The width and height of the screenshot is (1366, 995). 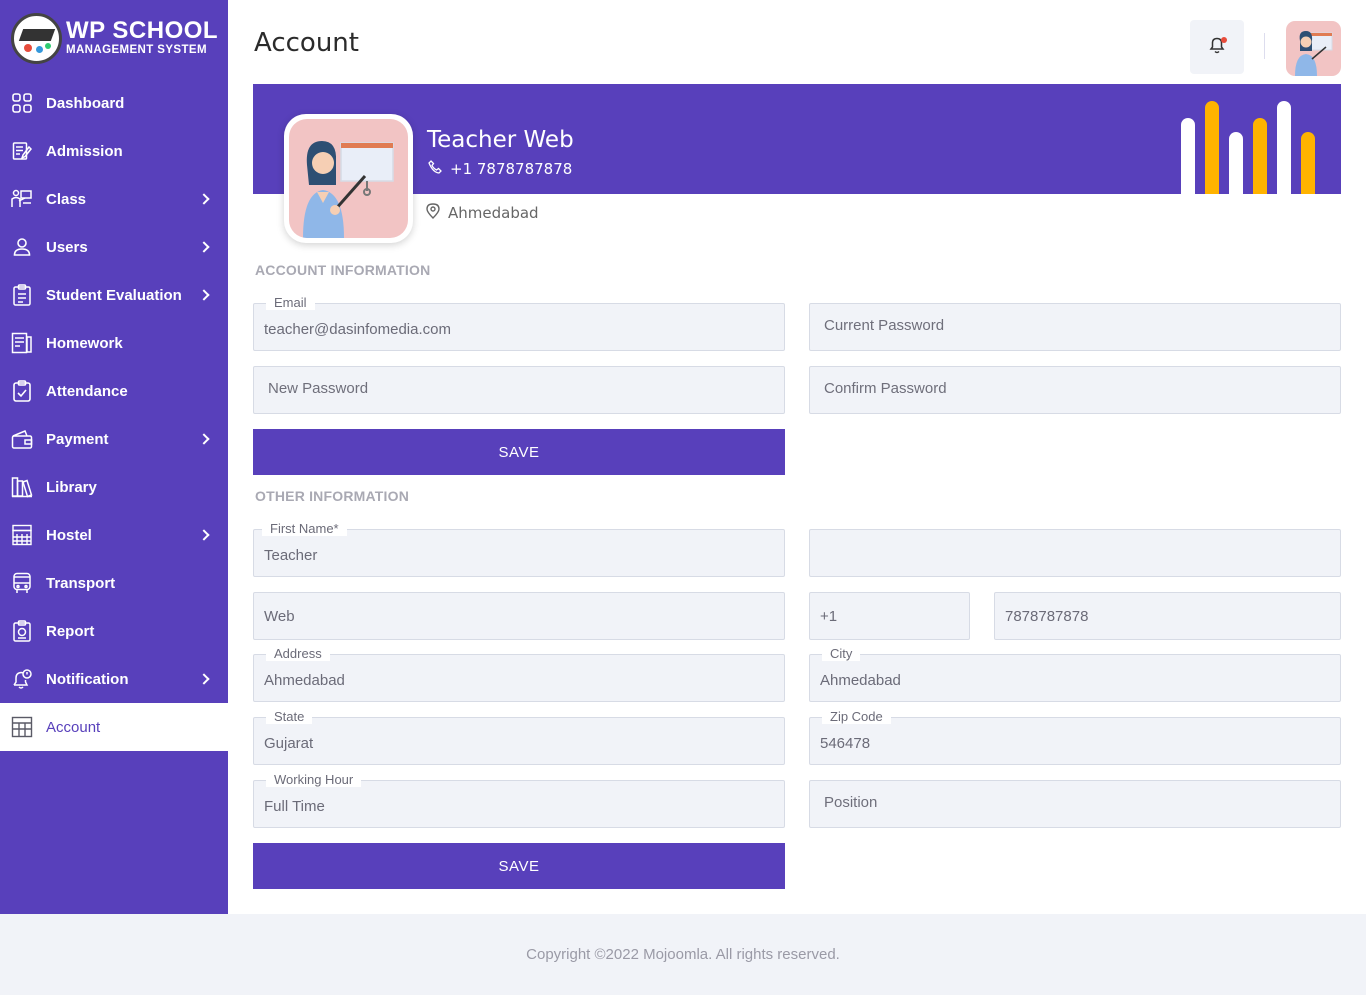 What do you see at coordinates (291, 555) in the screenshot?
I see `first-name-value: Teacher` at bounding box center [291, 555].